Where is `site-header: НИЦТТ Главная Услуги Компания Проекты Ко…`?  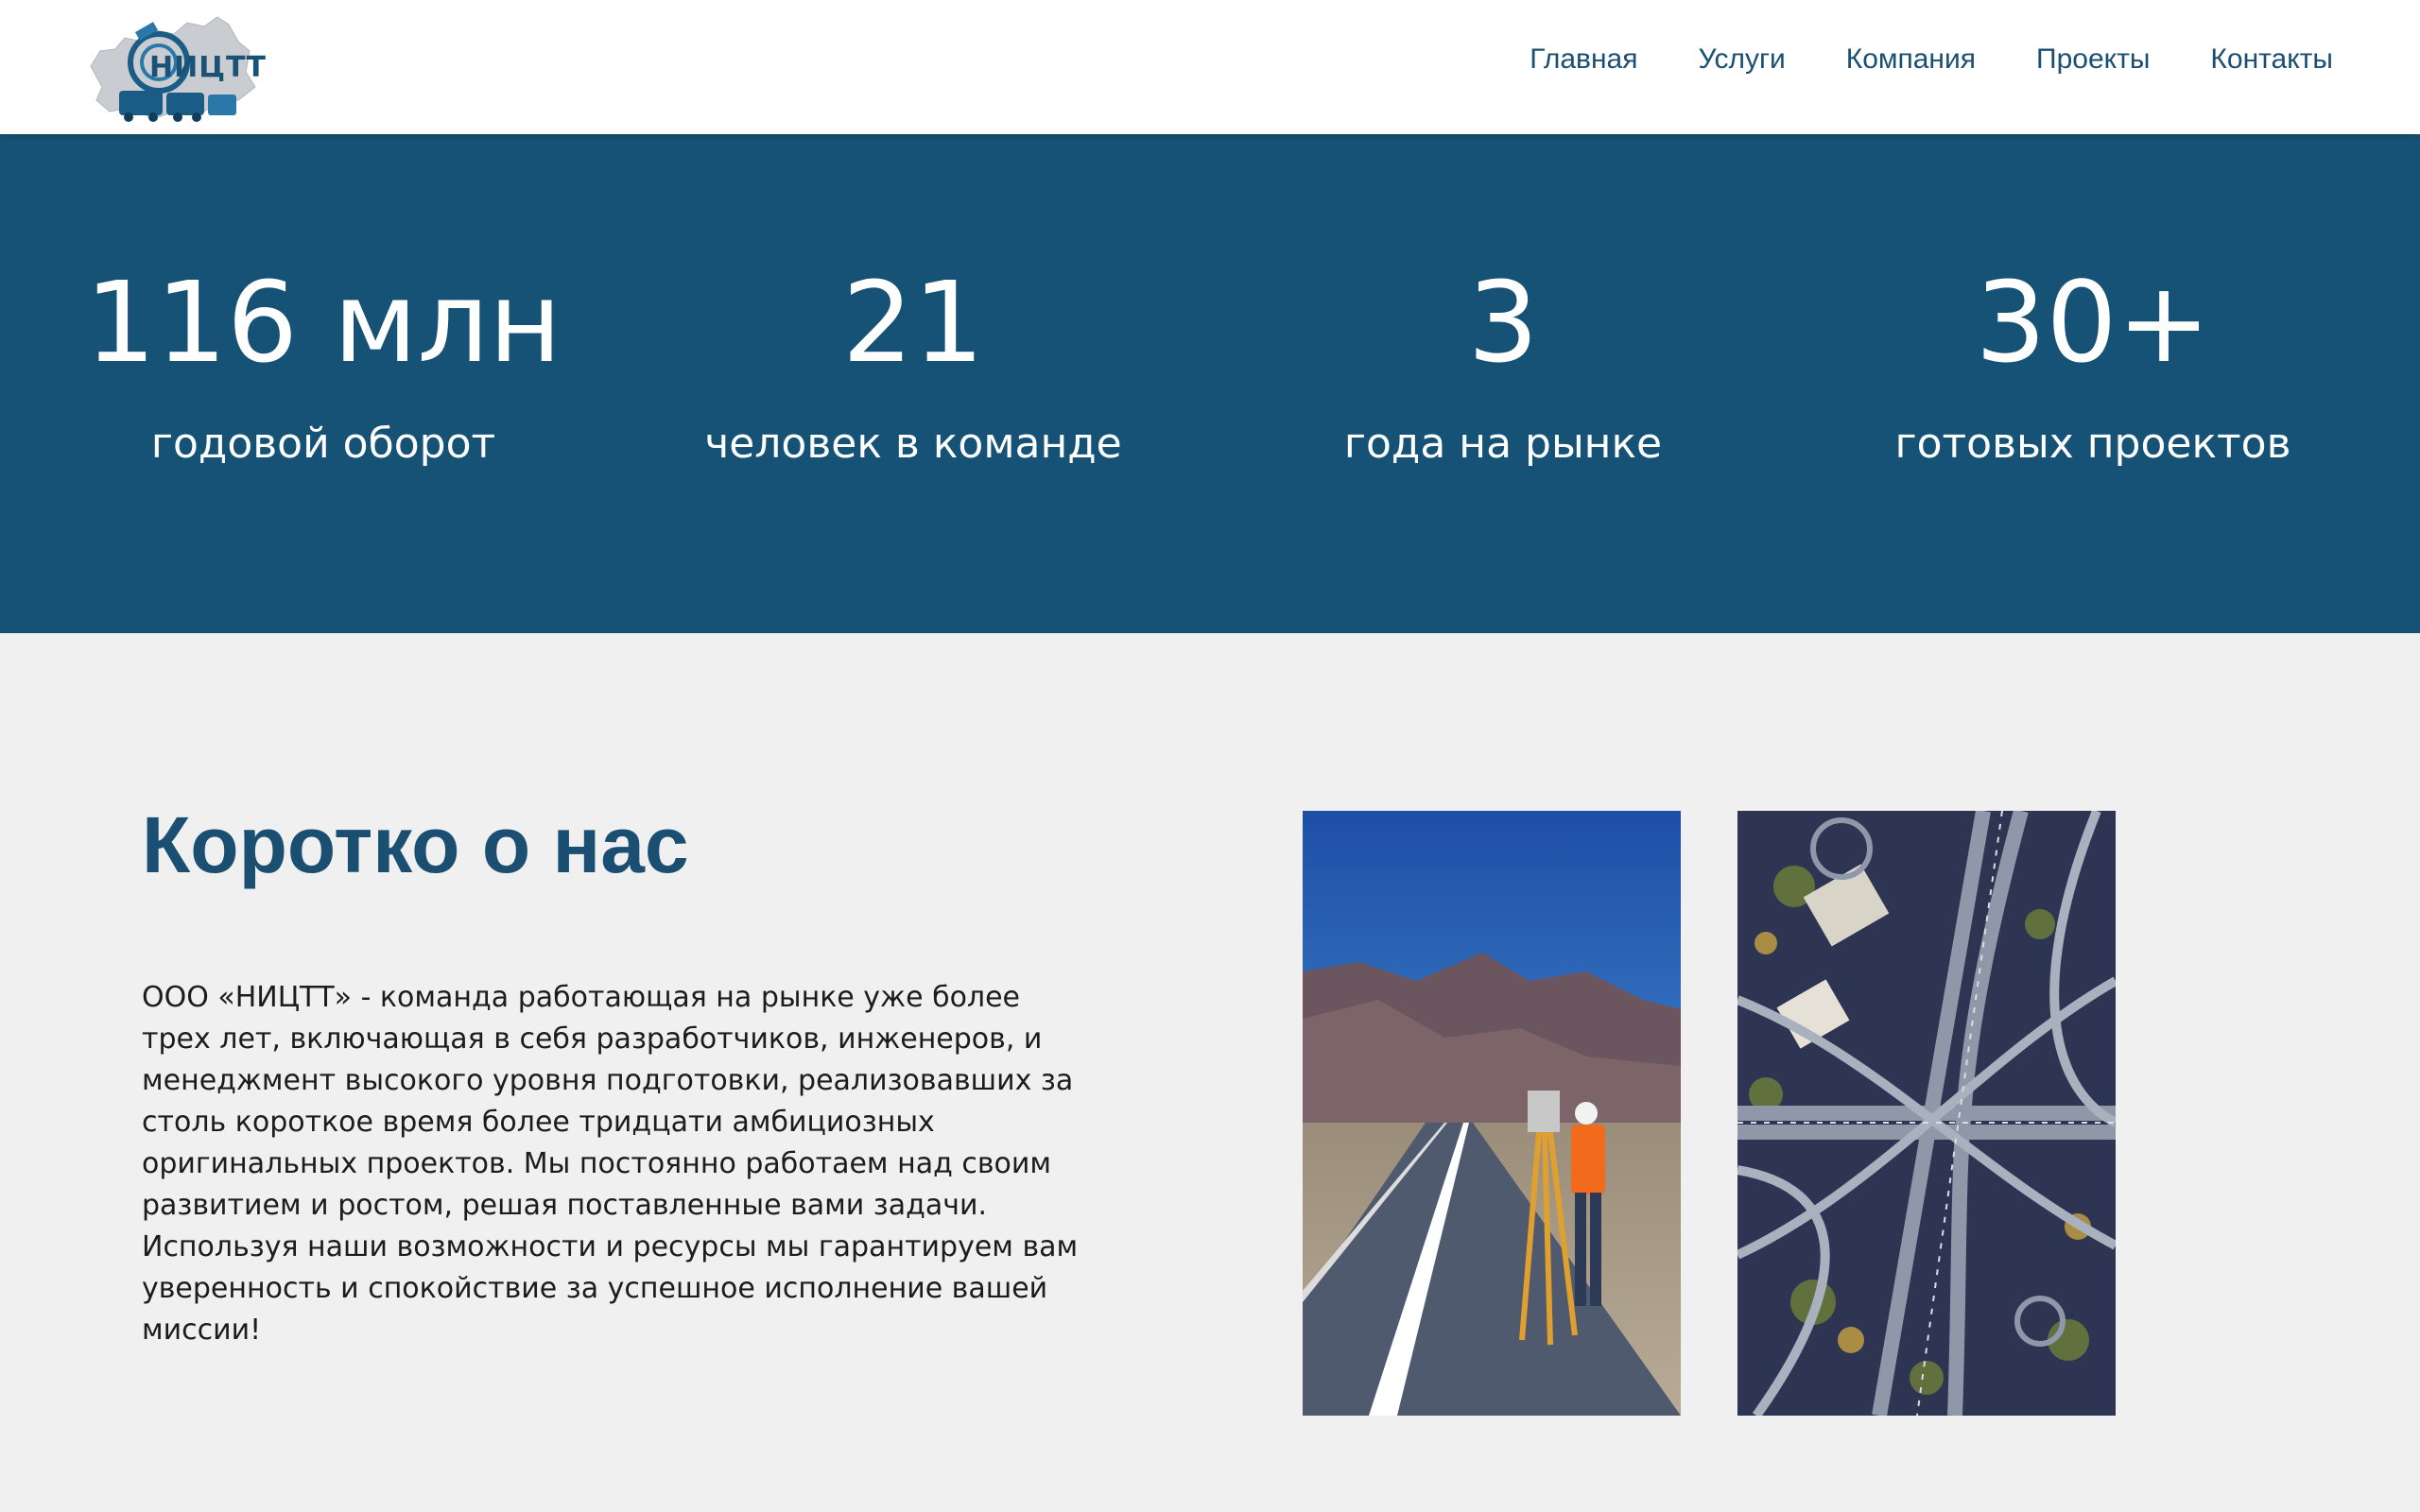
site-header: НИЦТТ Главная Услуги Компания Проекты Ко… is located at coordinates (1210, 67).